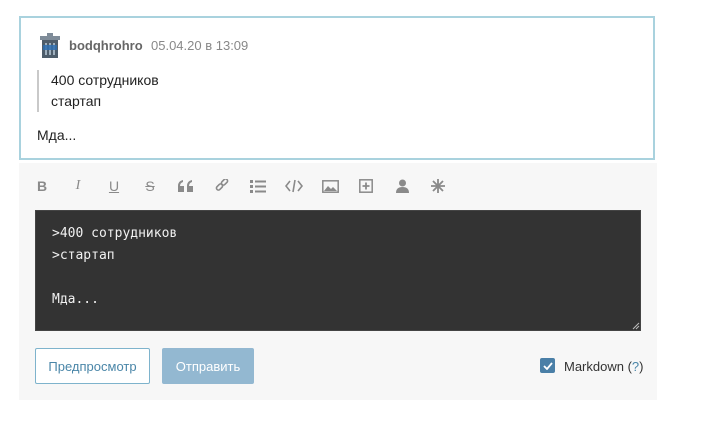 This screenshot has height=430, width=703. Describe the element at coordinates (222, 186) in the screenshot. I see `link-icon` at that location.